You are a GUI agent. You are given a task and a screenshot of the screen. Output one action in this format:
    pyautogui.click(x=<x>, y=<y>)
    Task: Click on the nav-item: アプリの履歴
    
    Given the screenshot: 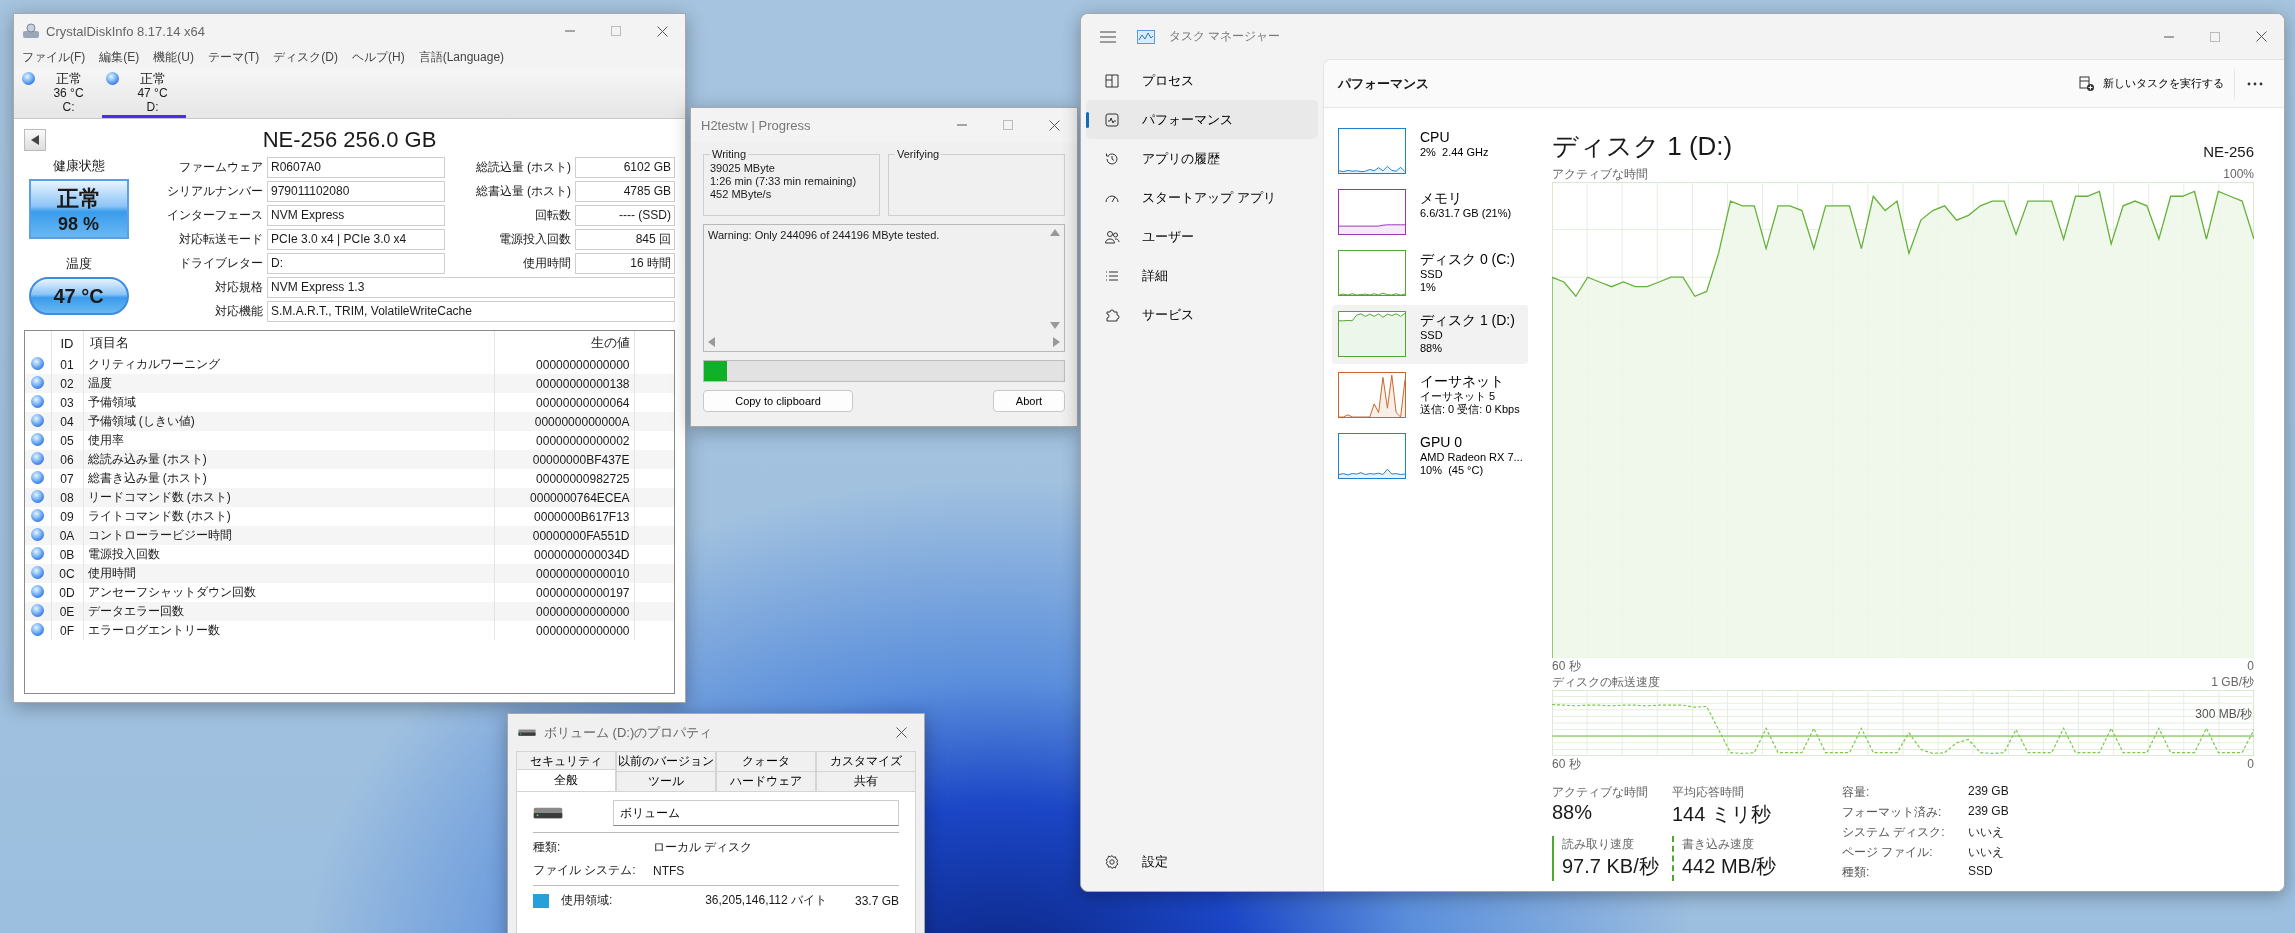 What is the action you would take?
    pyautogui.click(x=1202, y=158)
    